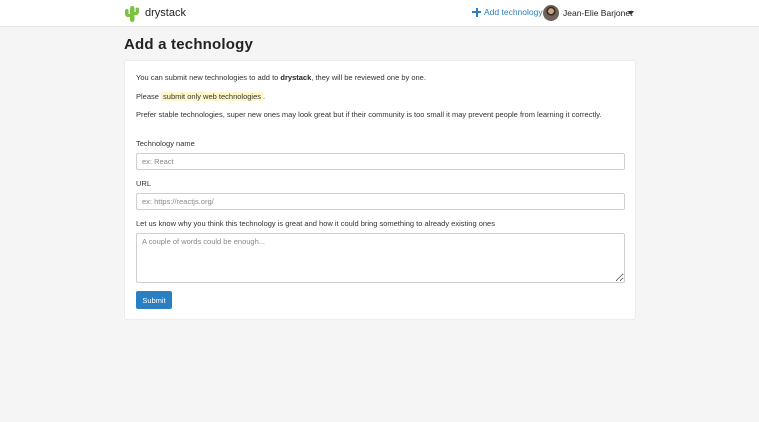 The height and width of the screenshot is (422, 759). What do you see at coordinates (597, 13) in the screenshot?
I see `user-name: Jean-Elie Barjonet` at bounding box center [597, 13].